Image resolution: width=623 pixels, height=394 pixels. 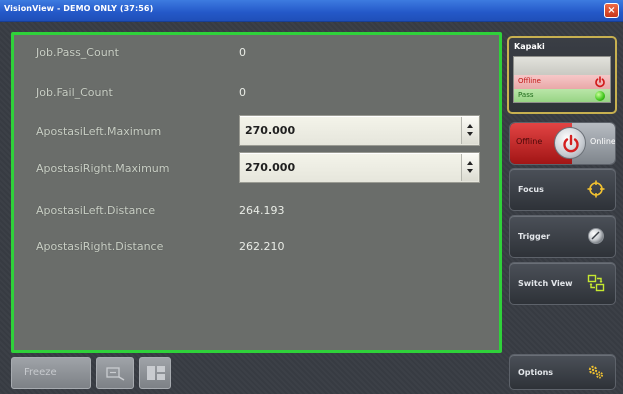 I want to click on toggle-knob, so click(x=570, y=143).